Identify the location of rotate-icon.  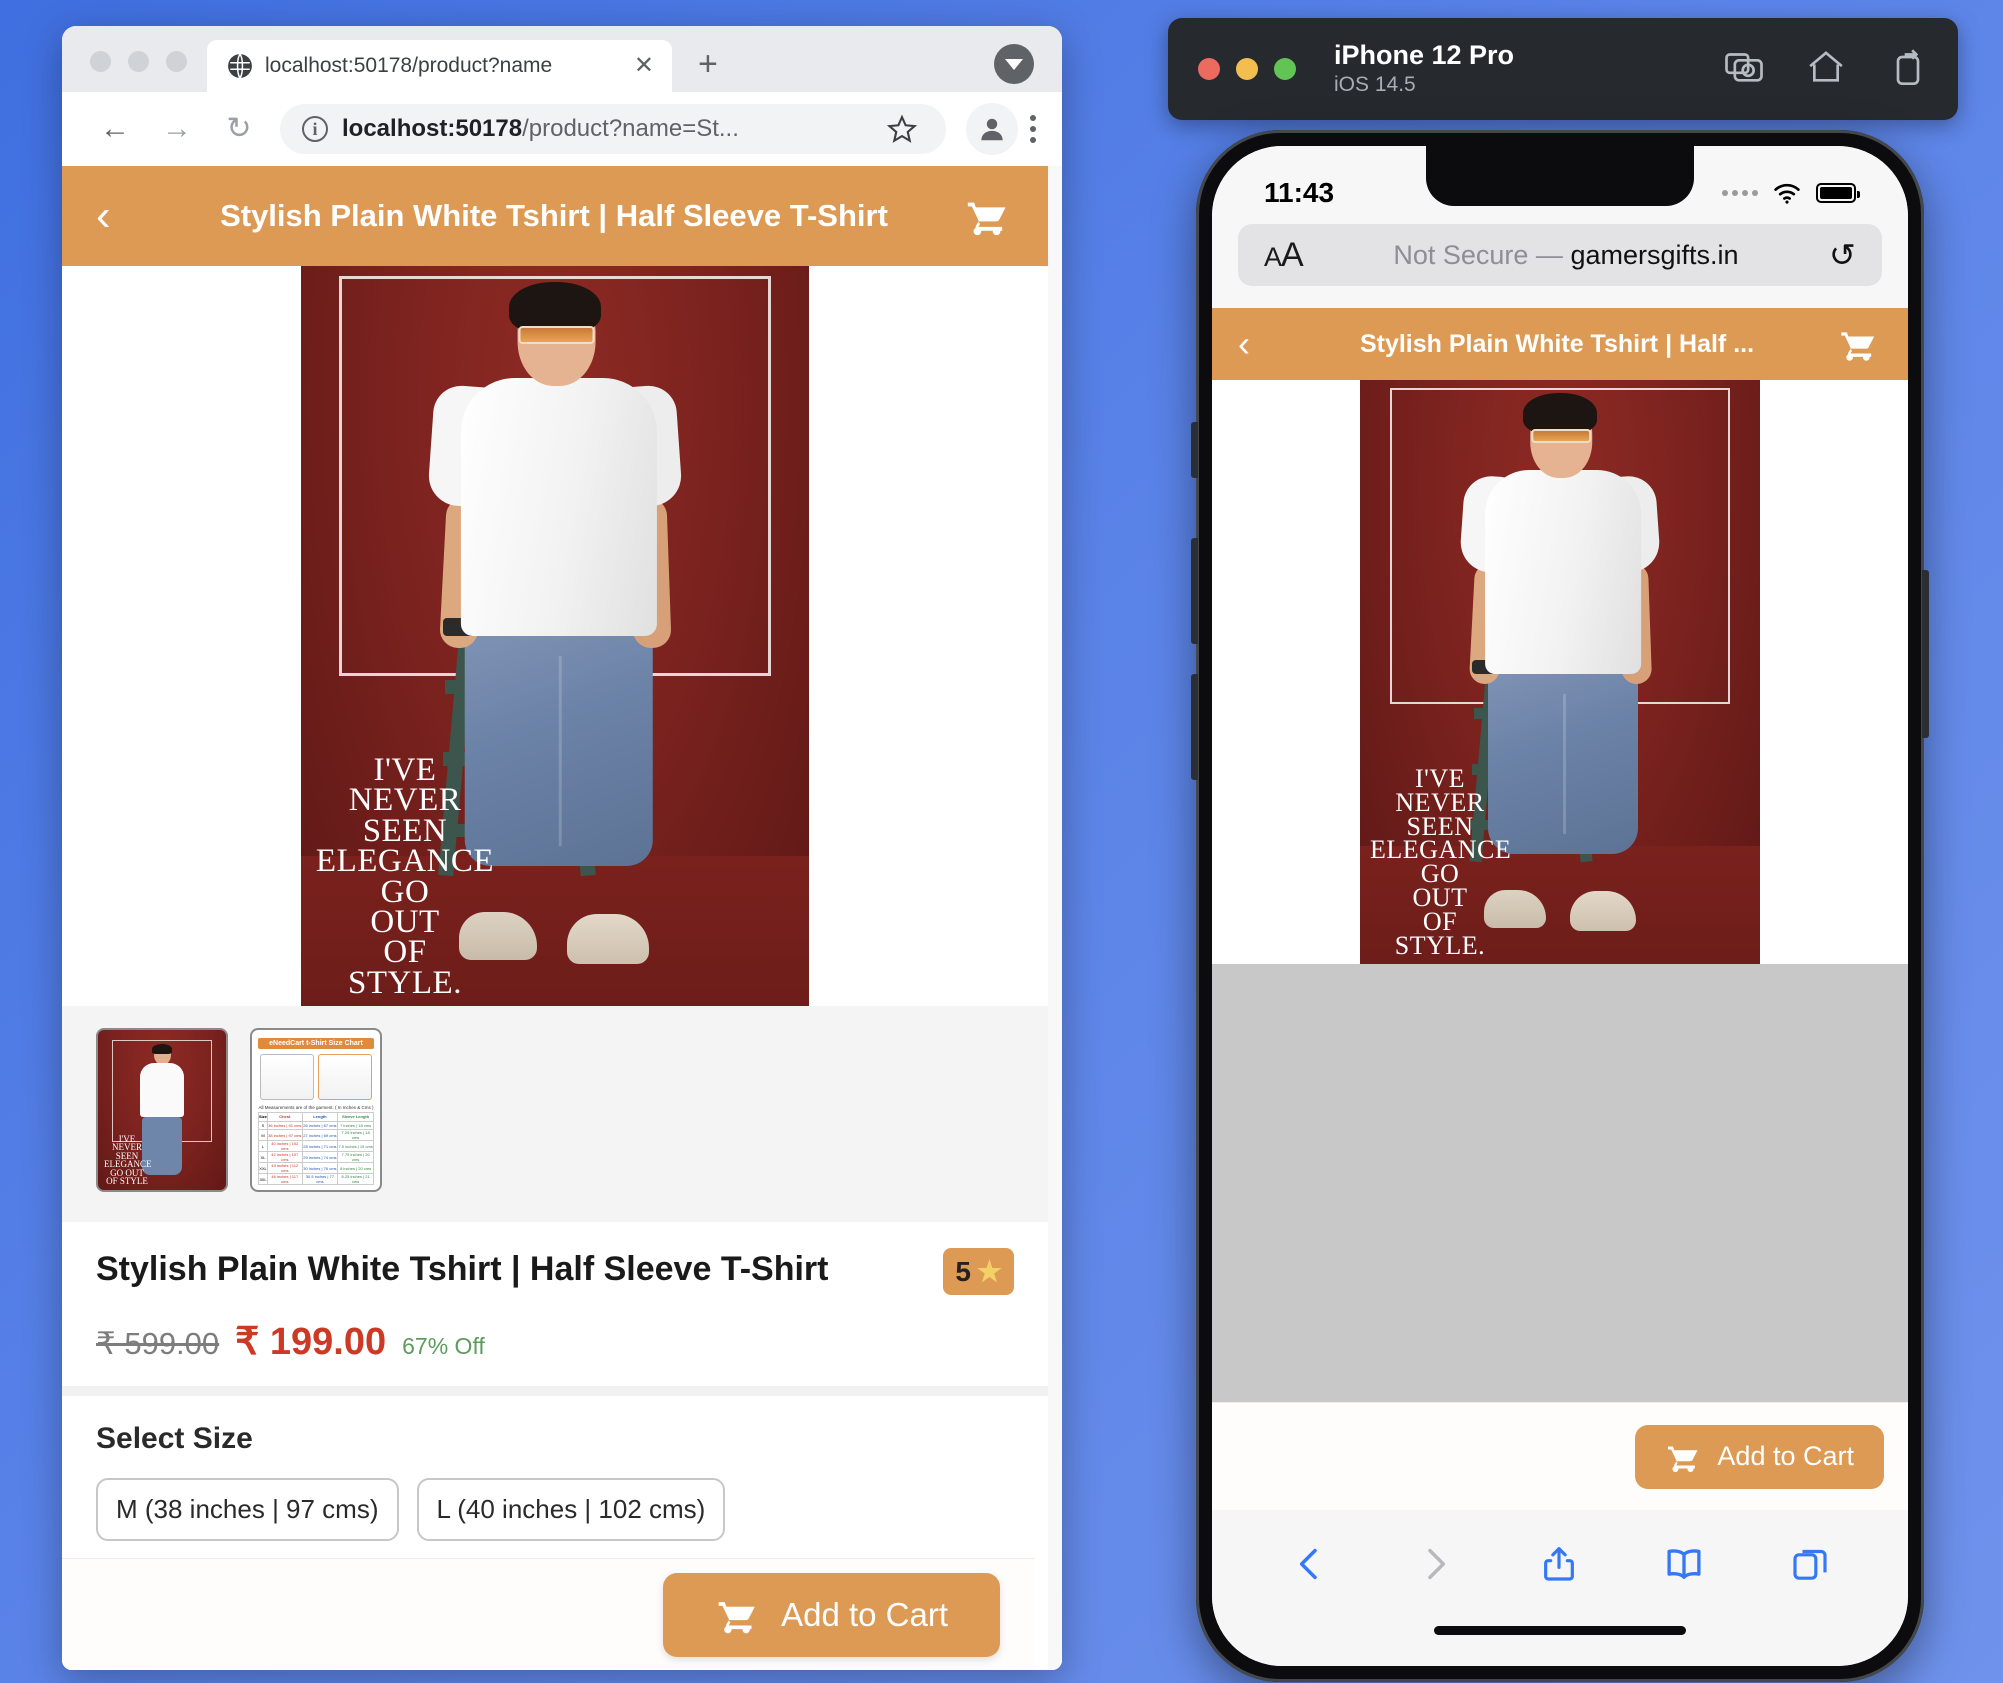
(1908, 69).